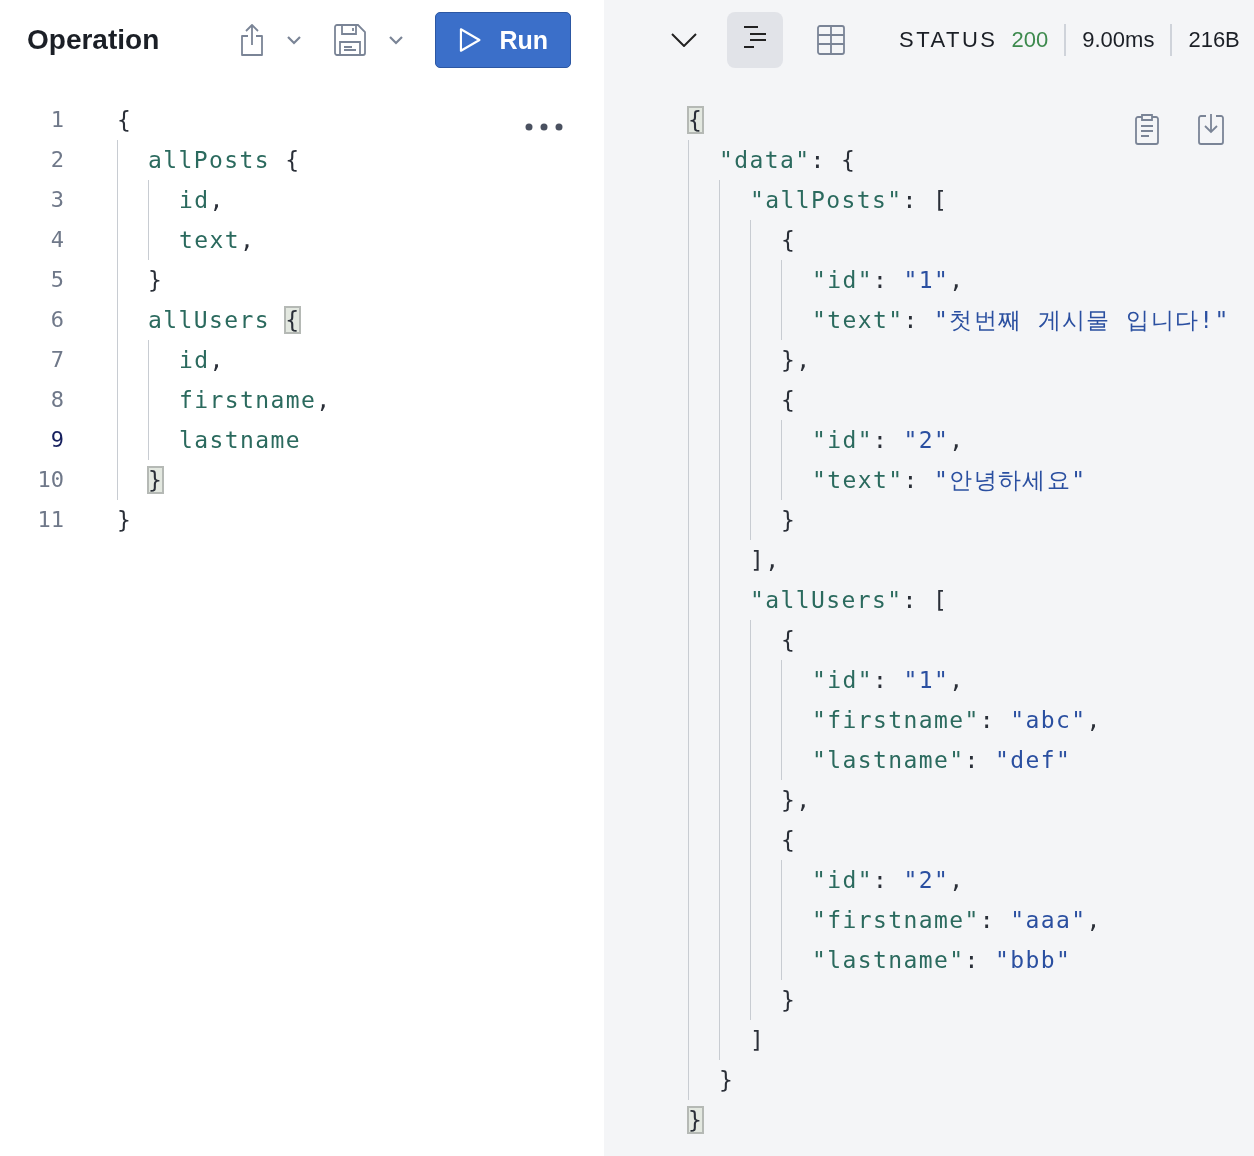  Describe the element at coordinates (224, 160) in the screenshot. I see `code-line: allPosts {` at that location.